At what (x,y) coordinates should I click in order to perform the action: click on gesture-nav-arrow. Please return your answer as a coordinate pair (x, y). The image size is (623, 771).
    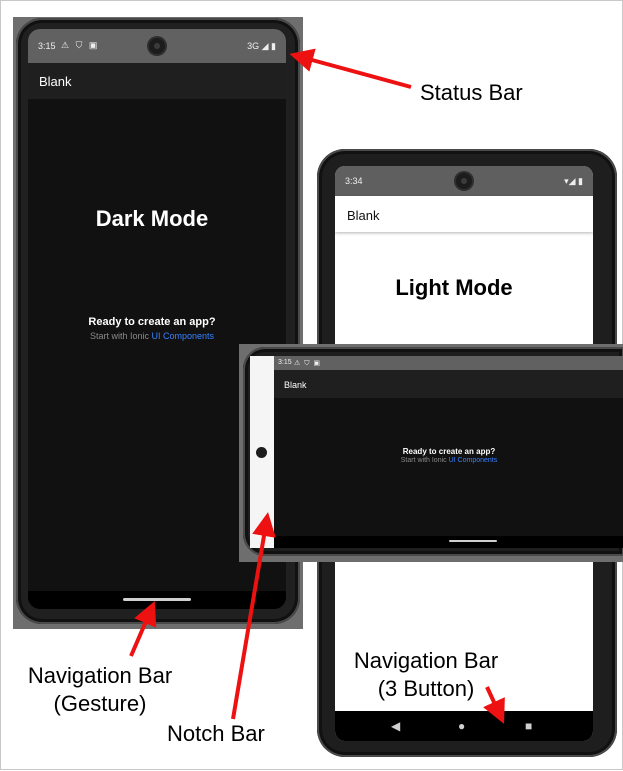
    Looking at the image, I should click on (143, 628).